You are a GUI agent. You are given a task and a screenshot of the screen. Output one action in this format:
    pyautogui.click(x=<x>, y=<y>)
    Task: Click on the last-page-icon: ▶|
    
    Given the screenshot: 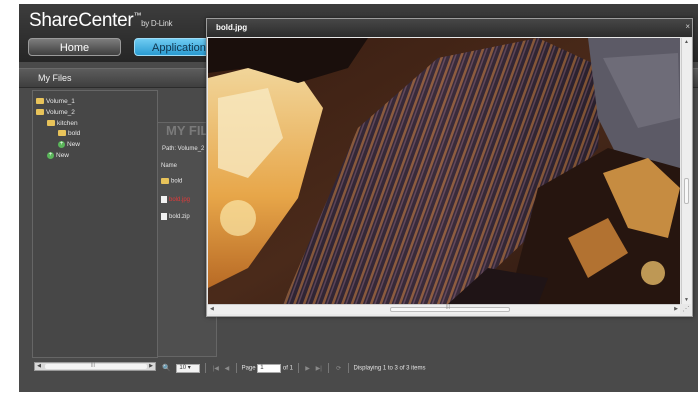 What is the action you would take?
    pyautogui.click(x=319, y=368)
    